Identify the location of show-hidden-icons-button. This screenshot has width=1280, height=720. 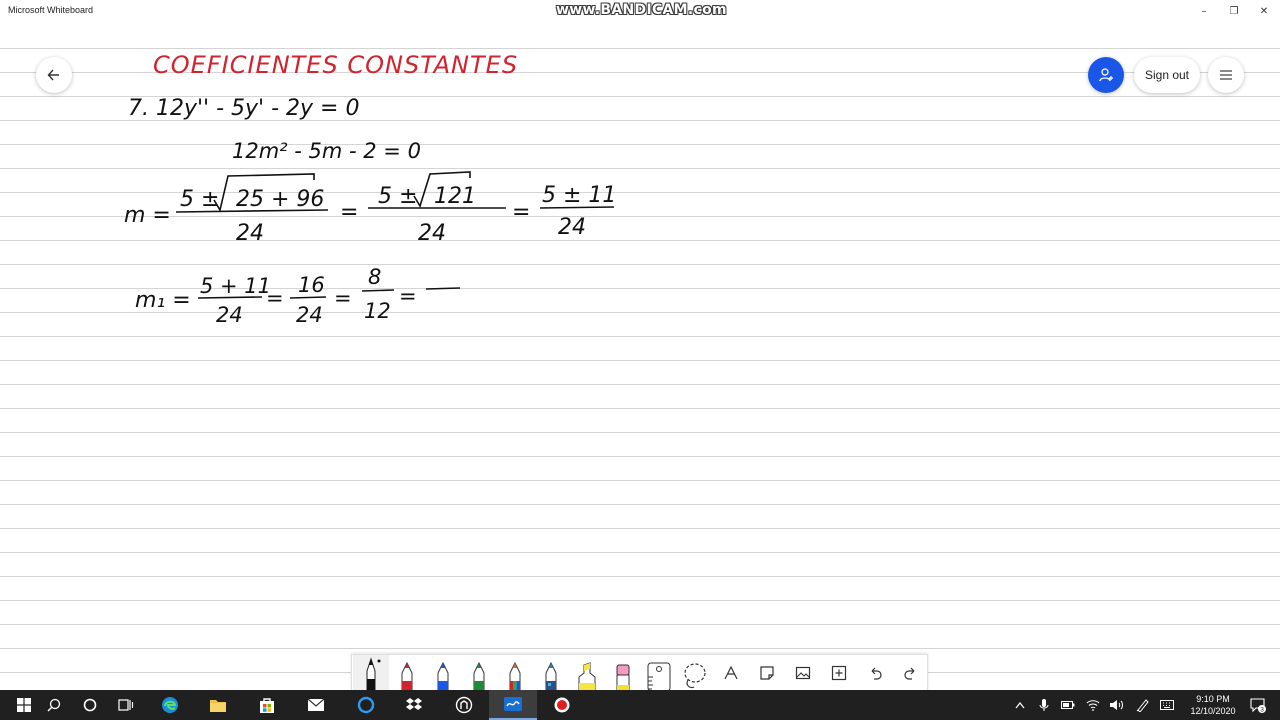
(1020, 705).